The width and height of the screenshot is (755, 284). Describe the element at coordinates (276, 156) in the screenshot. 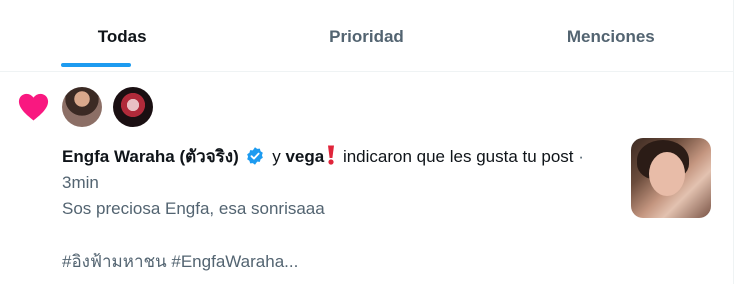

I see `conjunction: y` at that location.